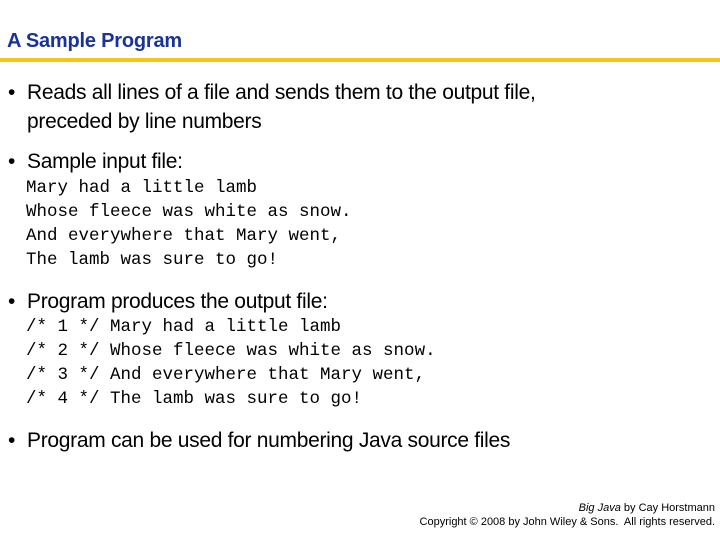  Describe the element at coordinates (184, 236) in the screenshot. I see `code-line: And everywhere that Mary went,` at that location.